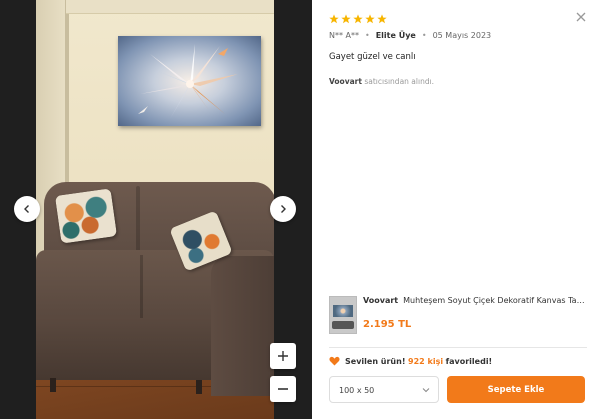 This screenshot has height=419, width=600. Describe the element at coordinates (387, 324) in the screenshot. I see `product-price: 2.195 TL` at that location.